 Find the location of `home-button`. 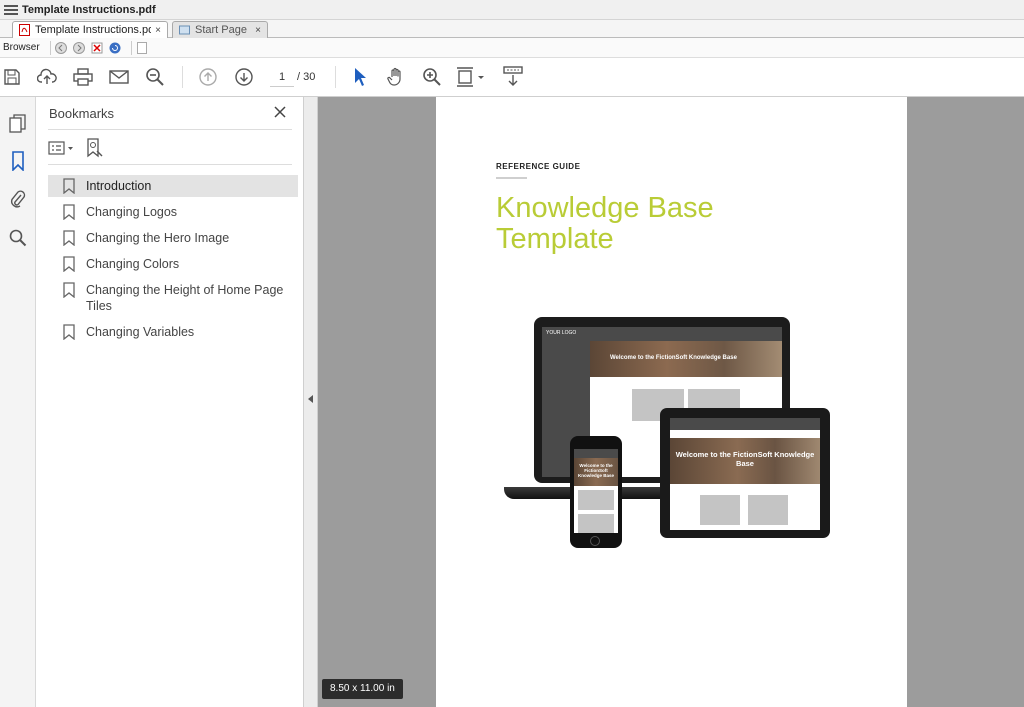

home-button is located at coordinates (595, 541).